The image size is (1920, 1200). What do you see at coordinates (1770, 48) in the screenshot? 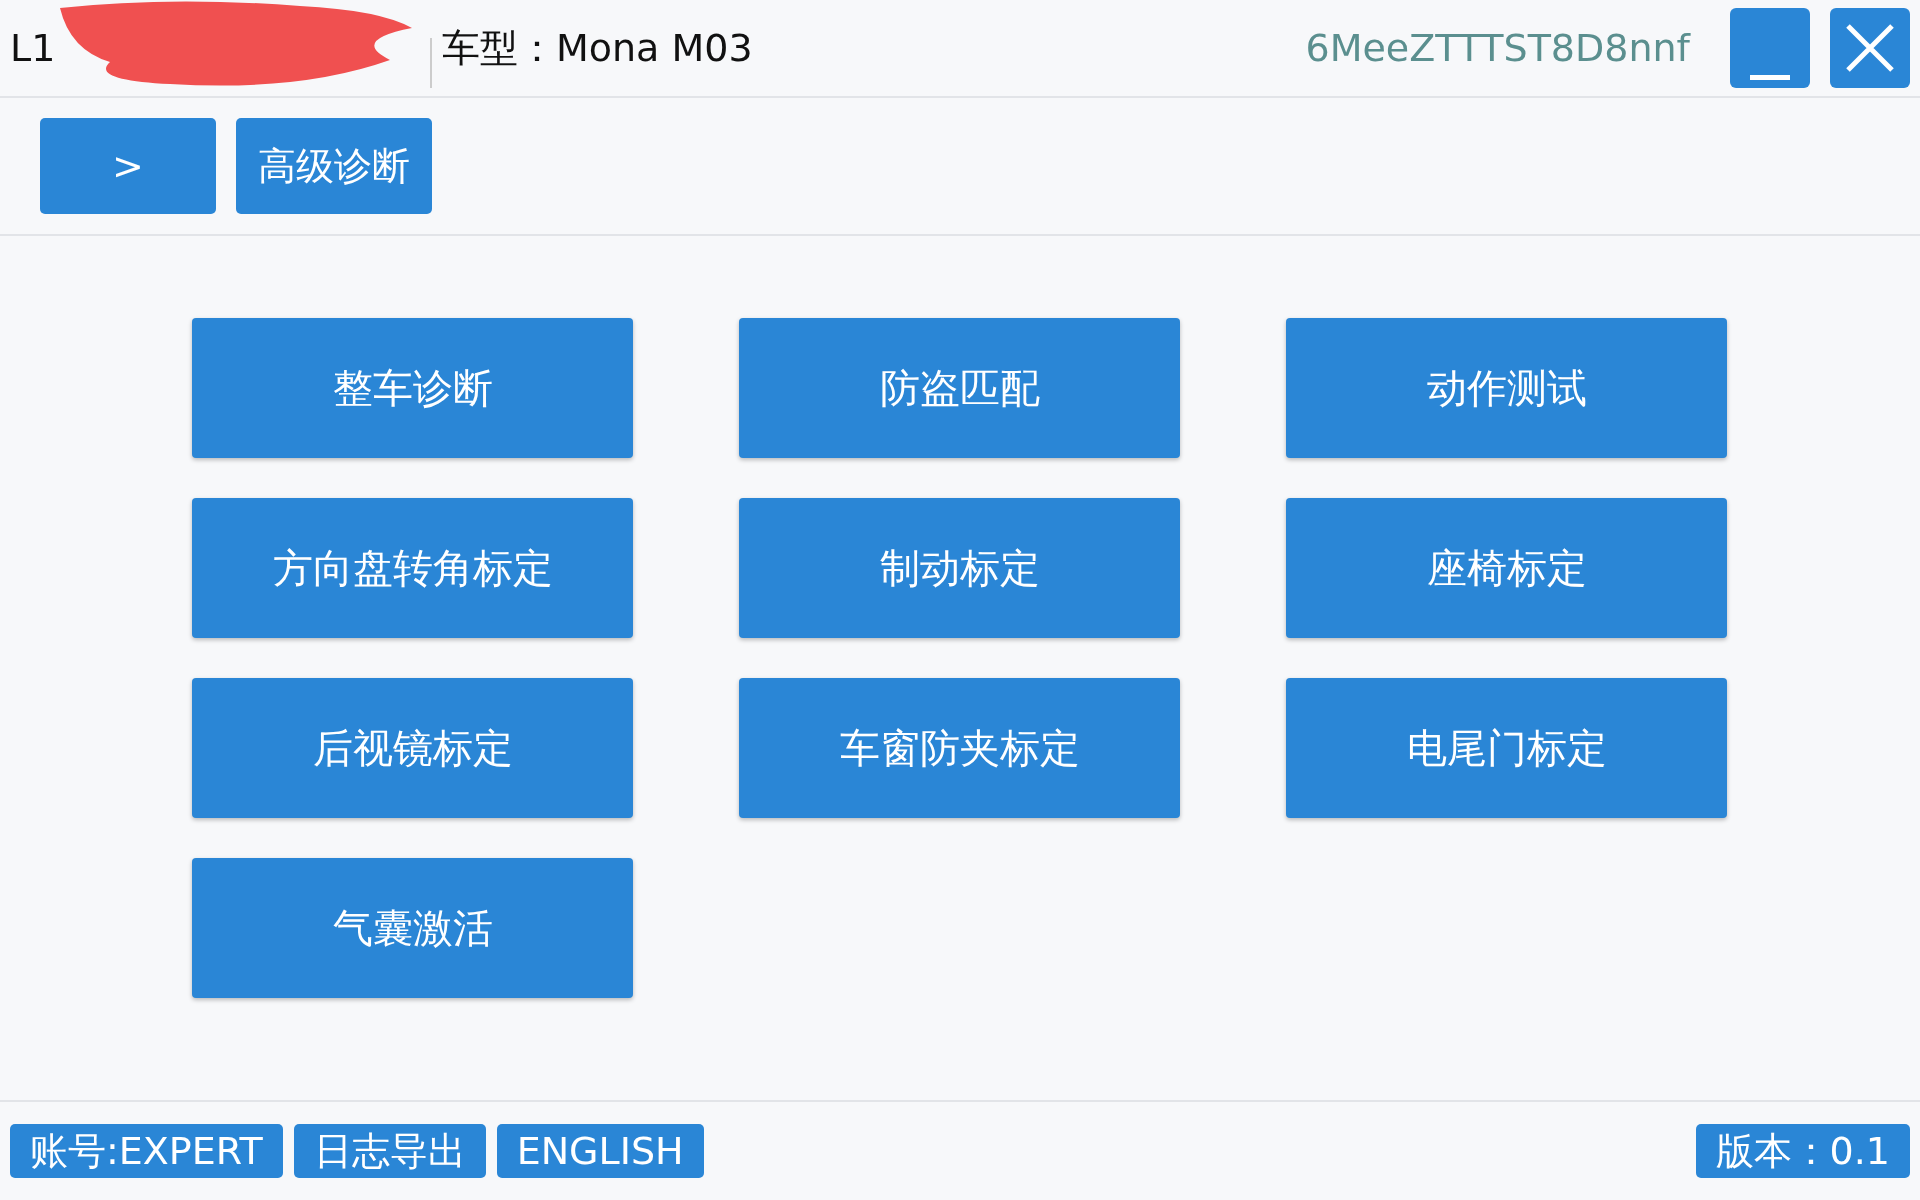
I see `minimize-button` at bounding box center [1770, 48].